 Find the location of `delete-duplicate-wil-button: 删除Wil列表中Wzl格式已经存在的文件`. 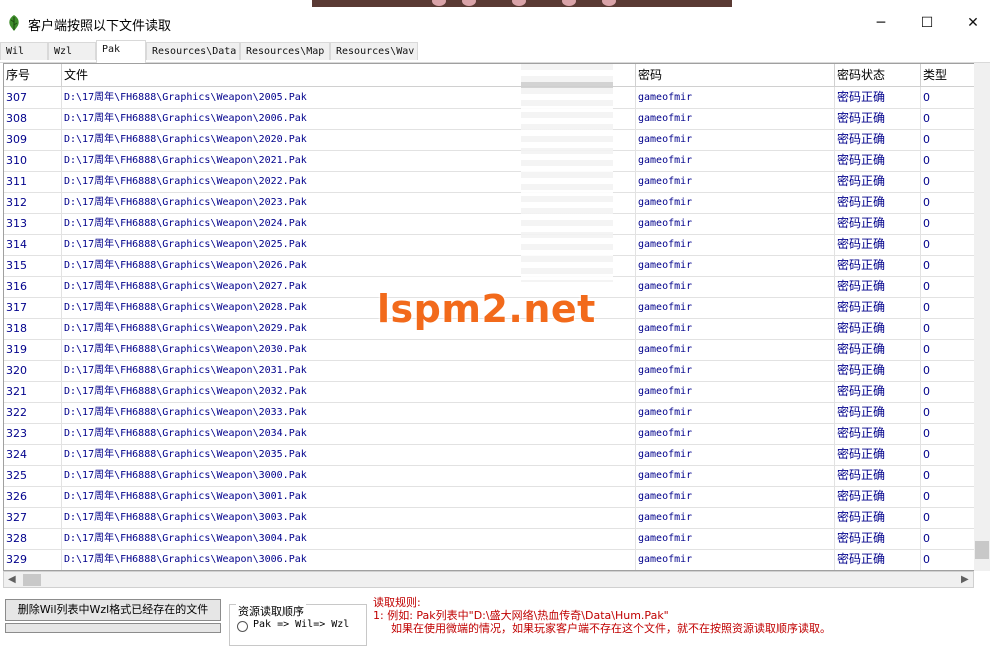

delete-duplicate-wil-button: 删除Wil列表中Wzl格式已经存在的文件 is located at coordinates (113, 610).